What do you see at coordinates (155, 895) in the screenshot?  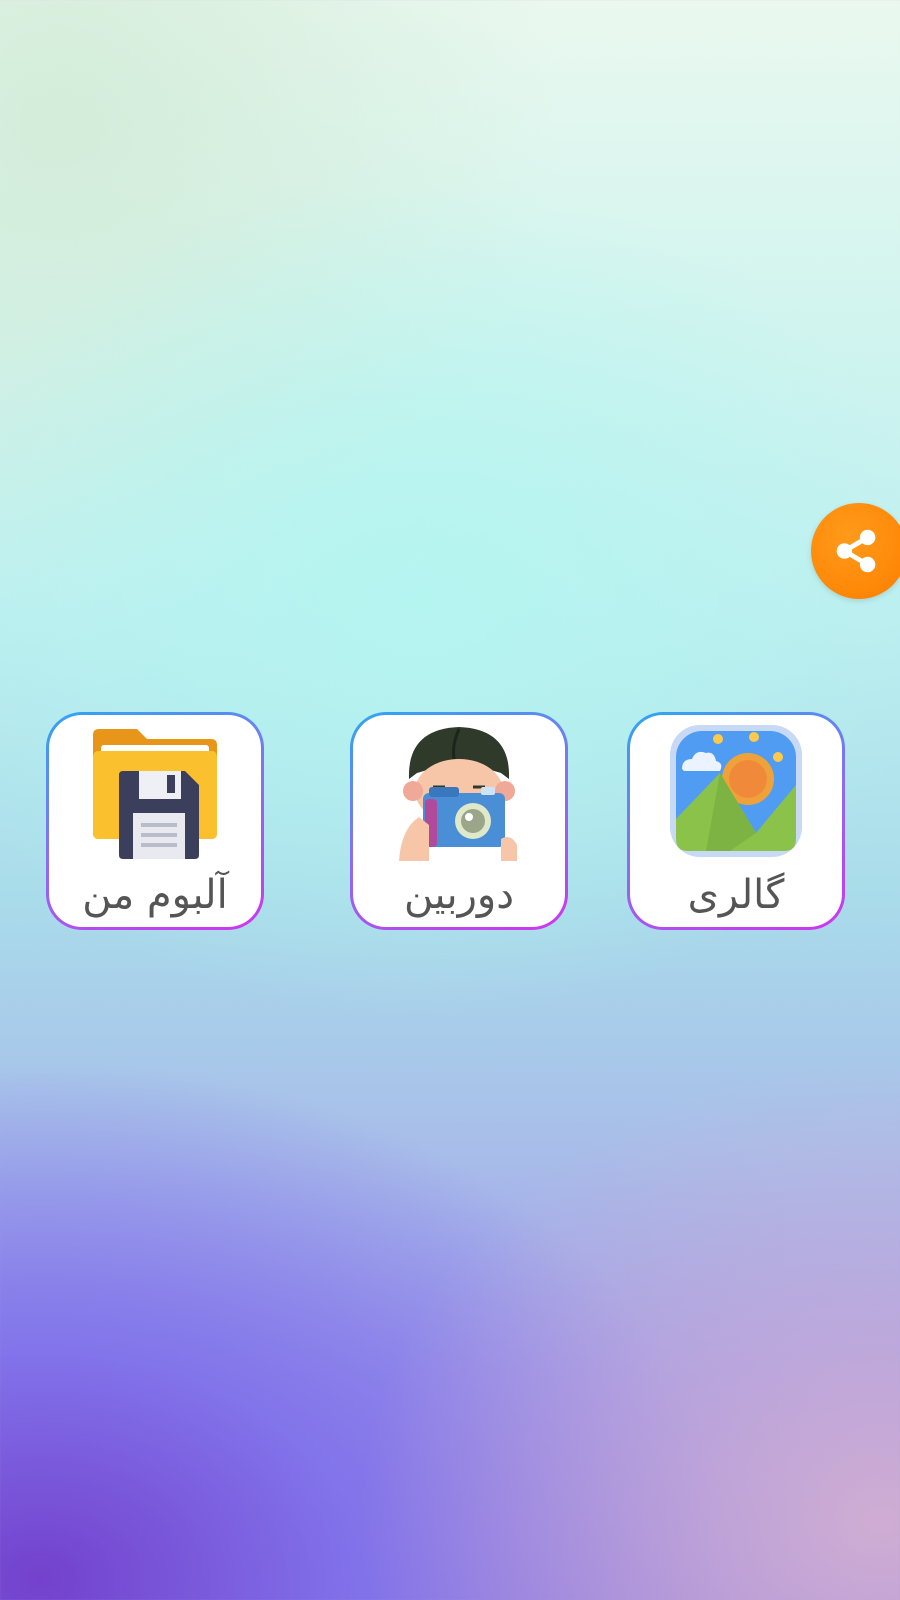 I see `tile-label-album: آلبوم من` at bounding box center [155, 895].